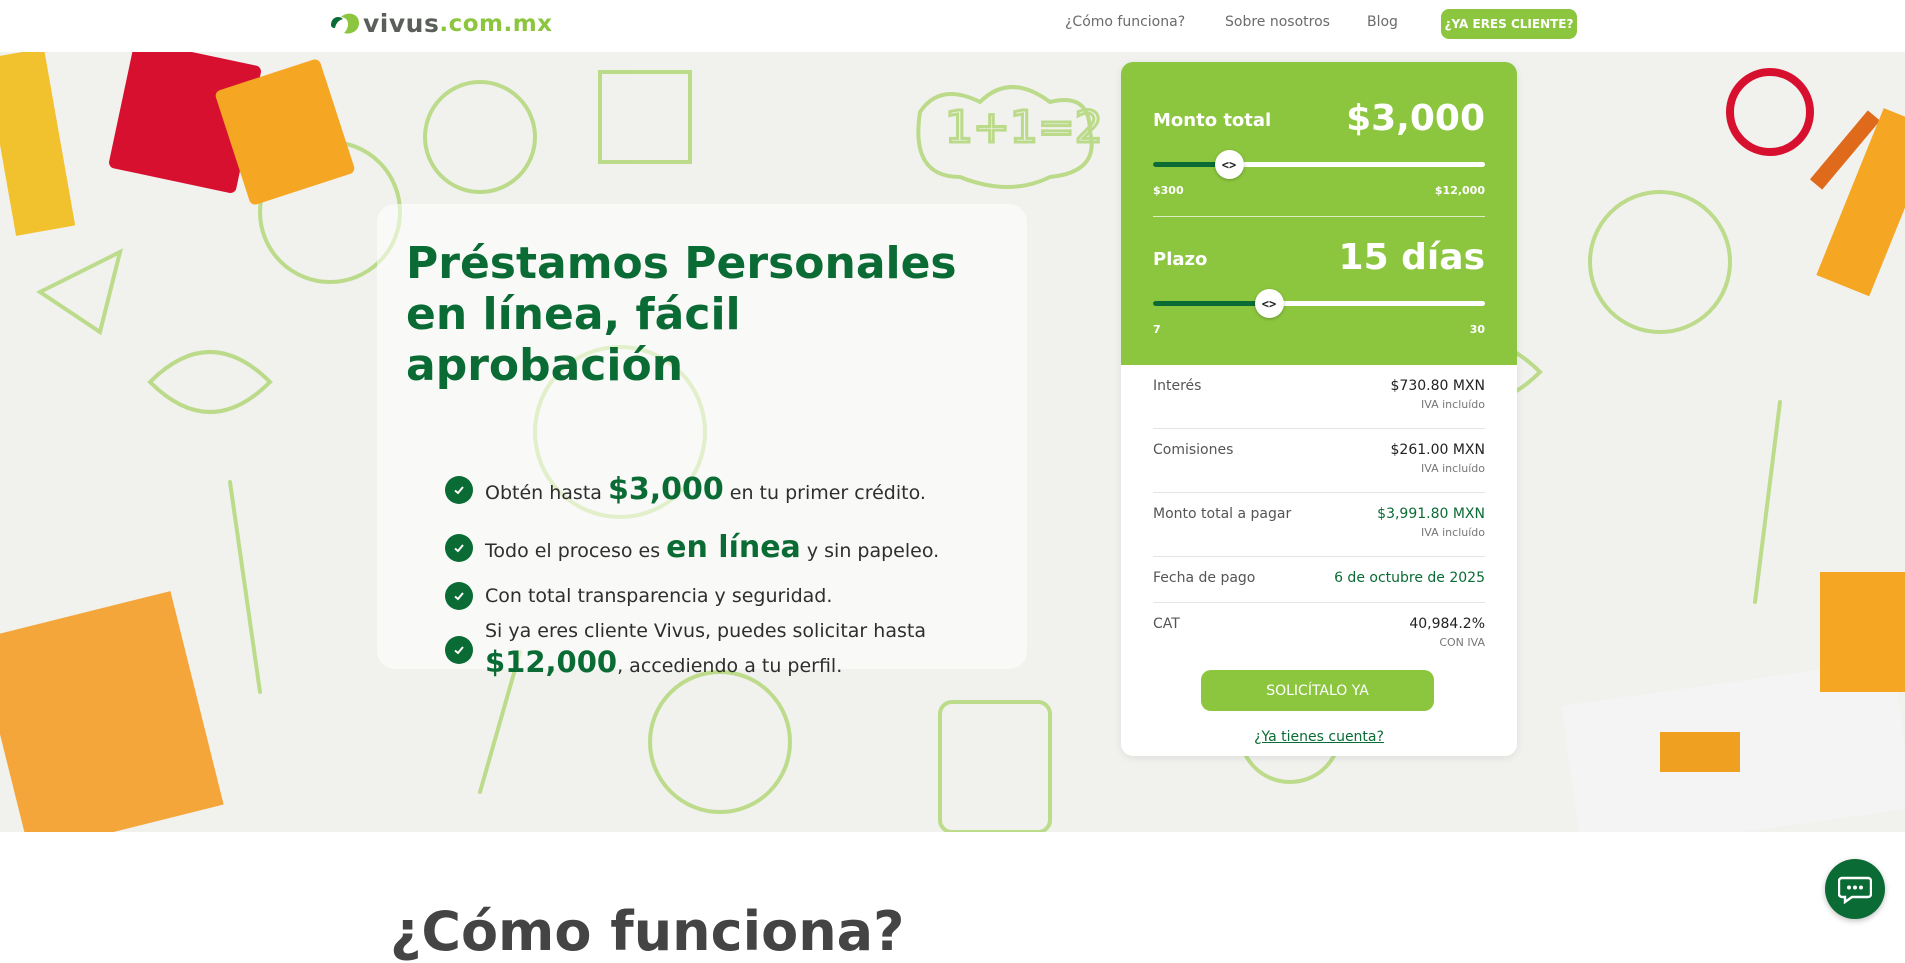 This screenshot has width=1905, height=963. I want to click on nav-como-funciona: ¿Cómo funciona?, so click(1125, 22).